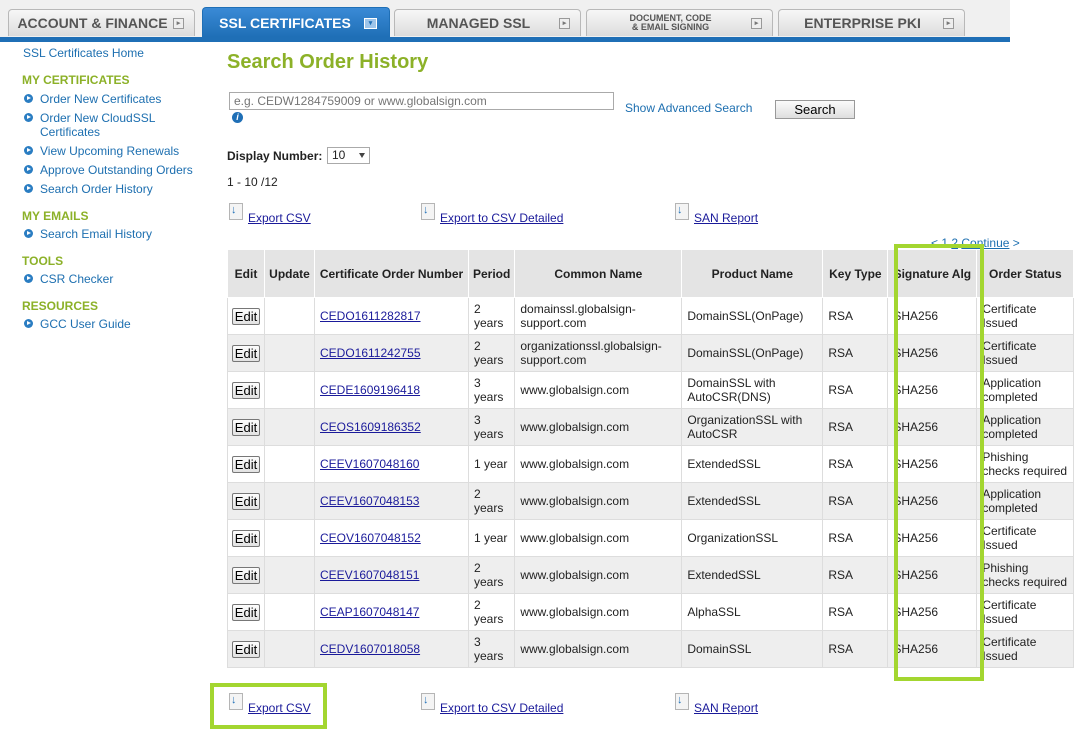 This screenshot has height=743, width=1085. I want to click on export-csv-detailed-link: Export to CSV Detailed, so click(501, 218).